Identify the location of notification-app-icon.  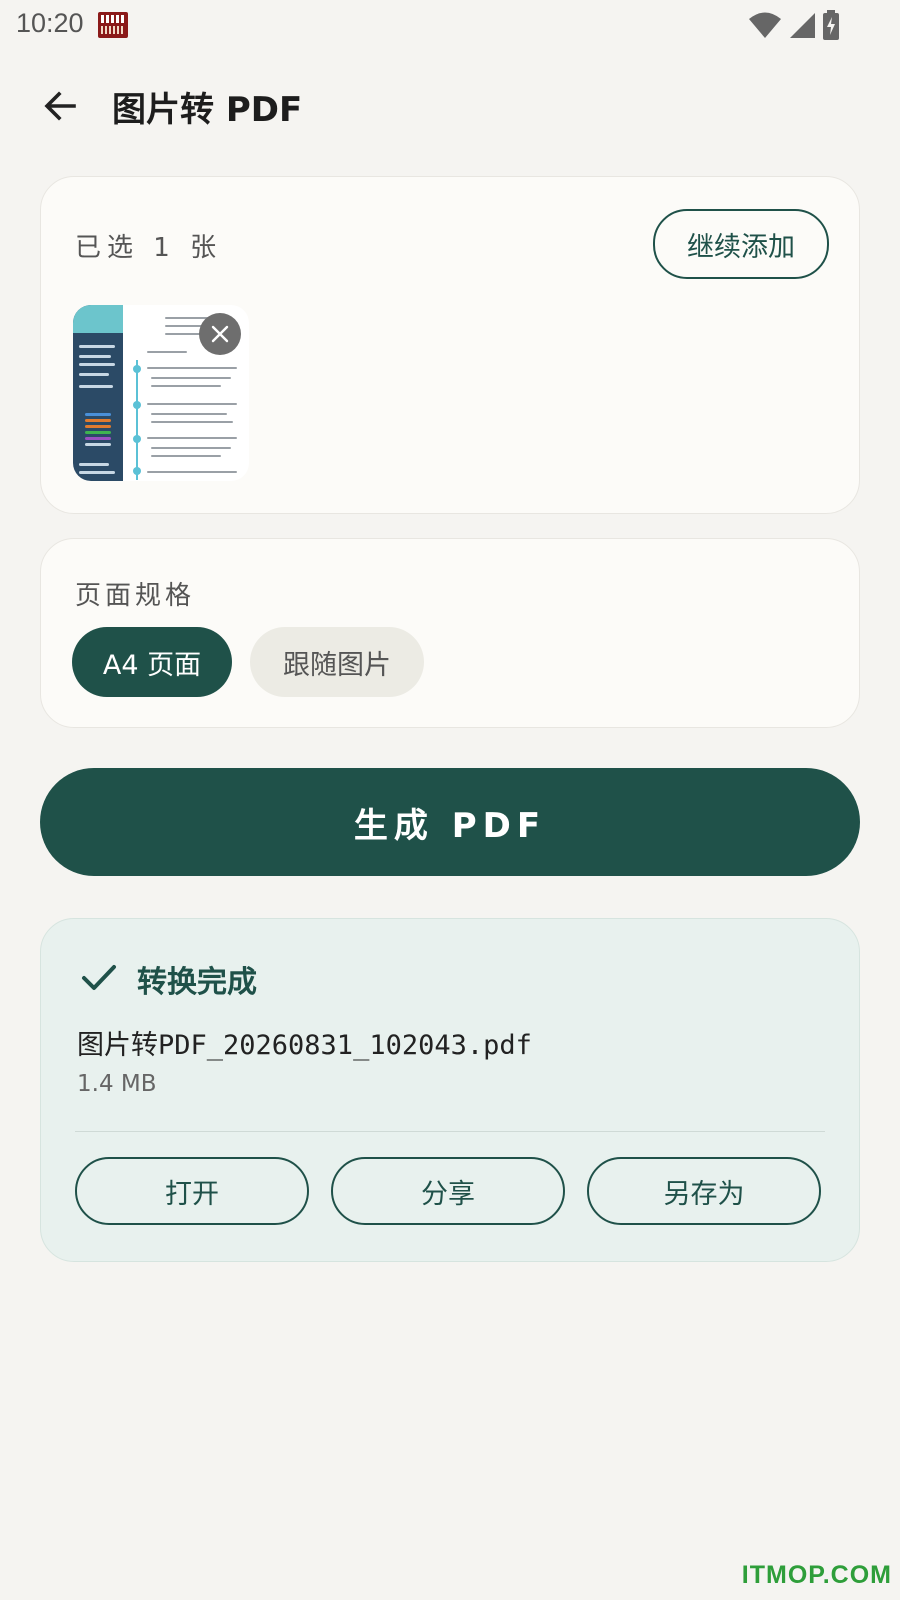
(113, 25).